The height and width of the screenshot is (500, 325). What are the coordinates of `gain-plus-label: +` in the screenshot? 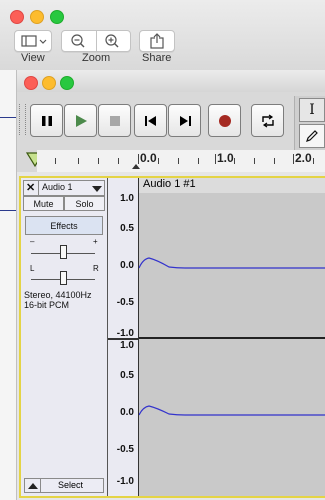 It's located at (95, 241).